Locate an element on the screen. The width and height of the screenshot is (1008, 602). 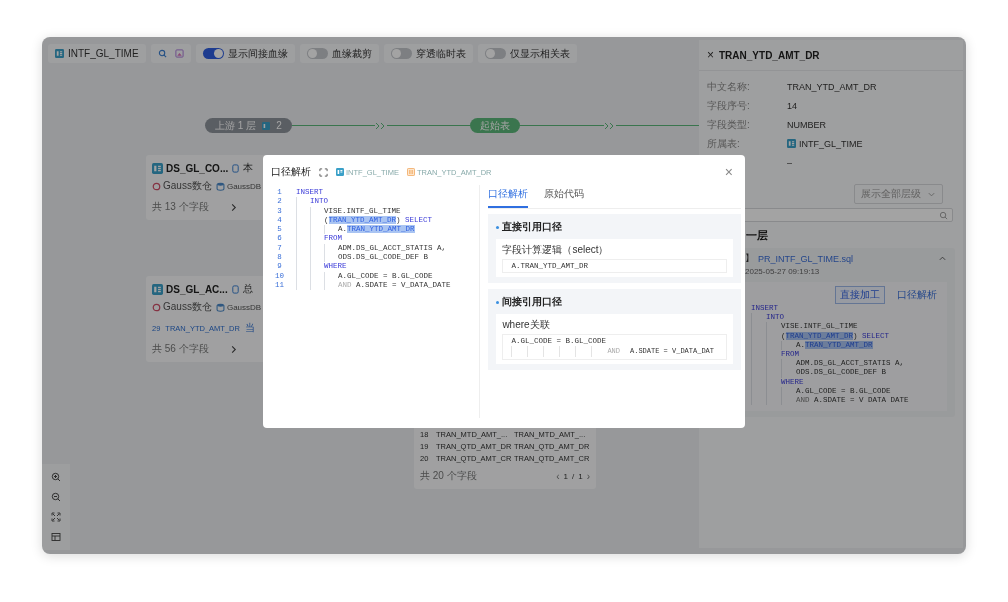
bracket-text: 】 is located at coordinates (749, 258).